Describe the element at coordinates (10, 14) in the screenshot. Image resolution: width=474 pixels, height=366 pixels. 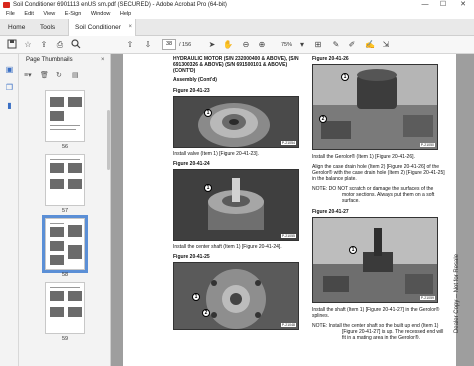
I see `menu-file: File` at that location.